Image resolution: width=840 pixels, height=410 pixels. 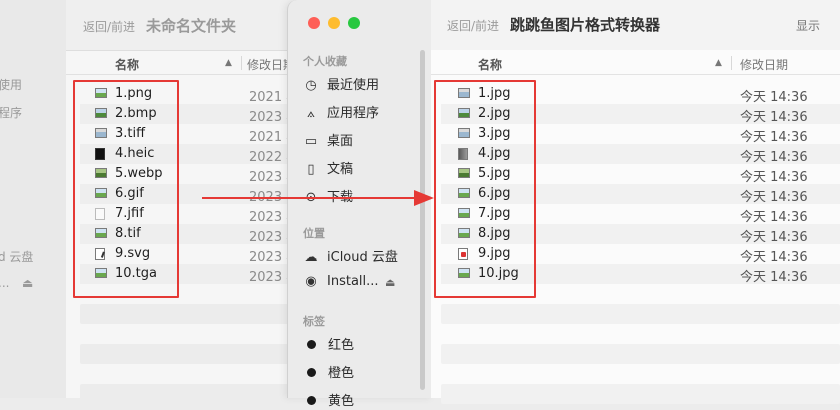 What do you see at coordinates (422, 220) in the screenshot?
I see `sidebar-scrollbar` at bounding box center [422, 220].